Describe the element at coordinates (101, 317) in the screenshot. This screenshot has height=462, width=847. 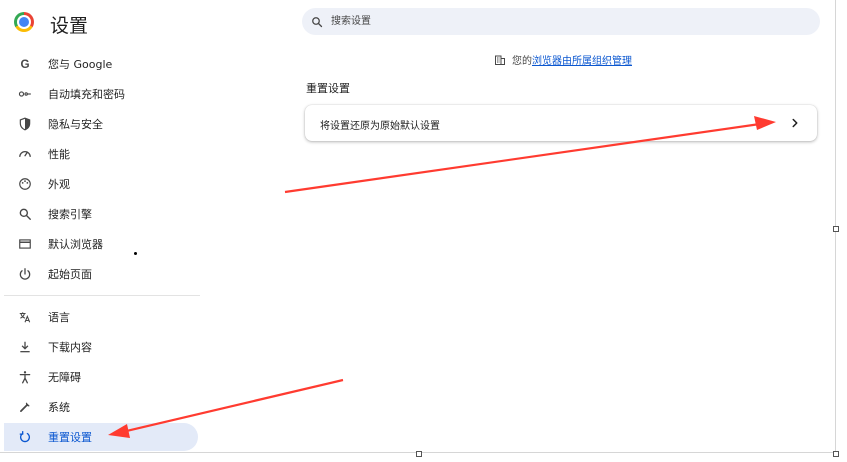
I see `sidebar-item-languages: 语言` at that location.